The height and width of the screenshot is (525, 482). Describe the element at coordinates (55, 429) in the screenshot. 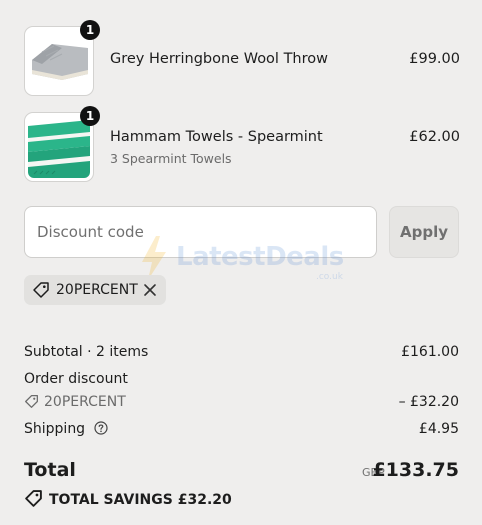

I see `shipping-label: Shipping` at that location.